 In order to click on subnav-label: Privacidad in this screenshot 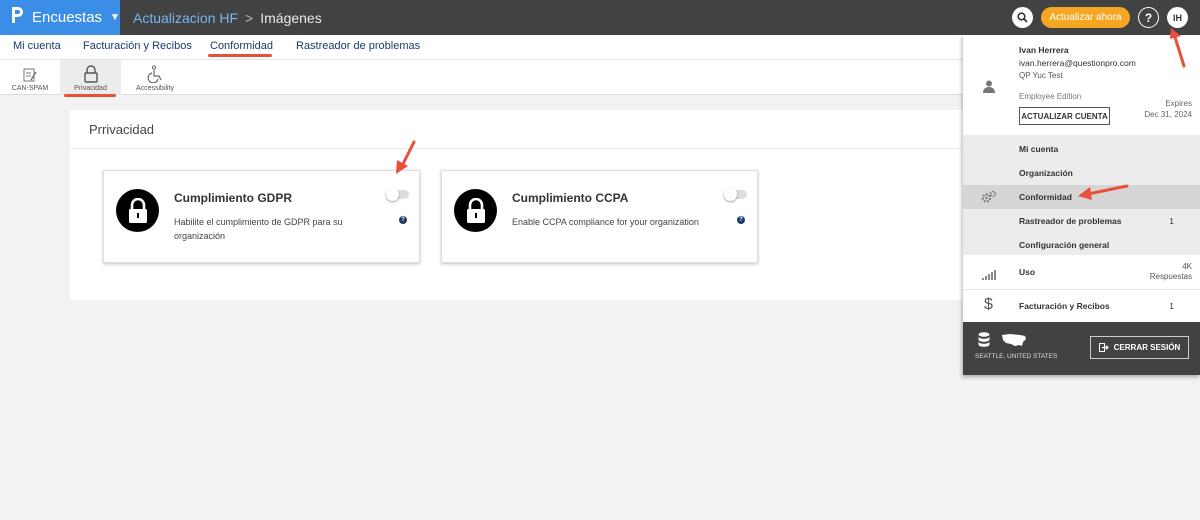, I will do `click(90, 88)`.